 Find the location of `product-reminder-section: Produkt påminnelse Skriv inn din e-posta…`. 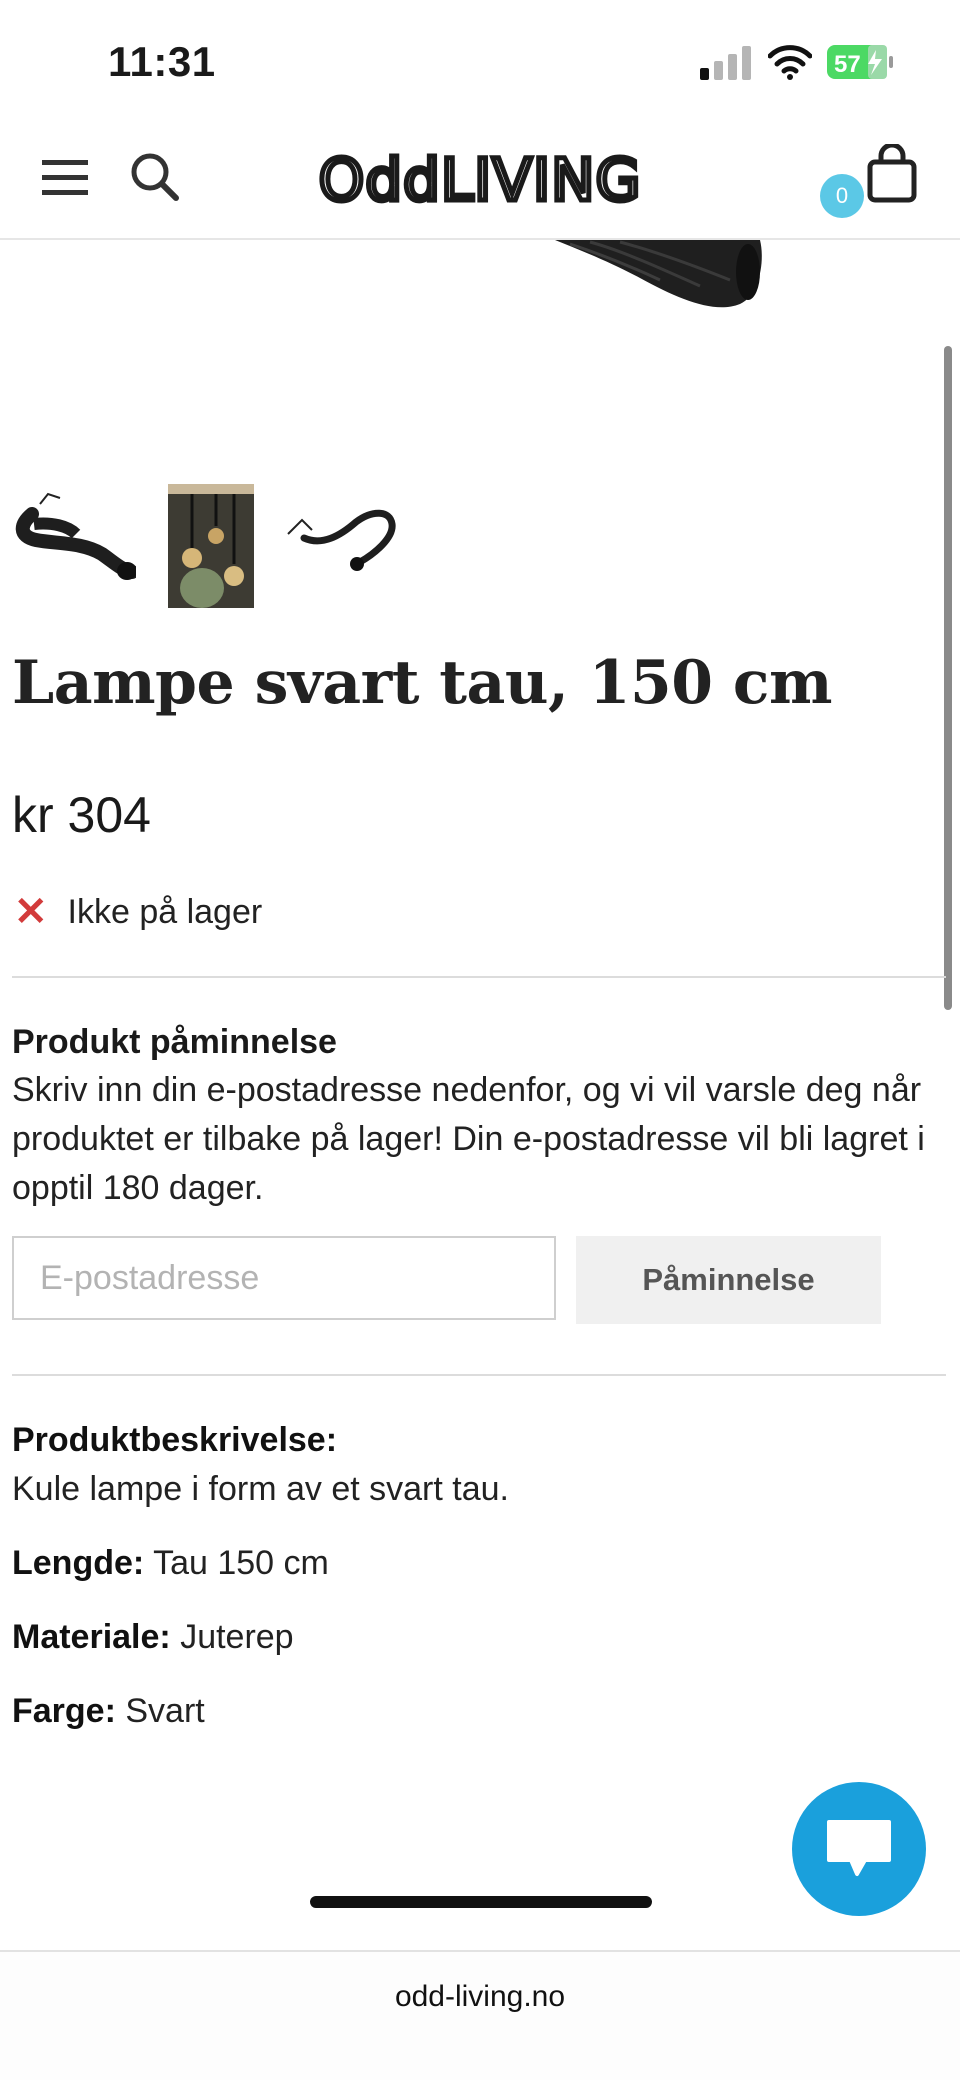

product-reminder-section: Produkt påminnelse Skriv inn din e-posta… is located at coordinates (477, 1115).